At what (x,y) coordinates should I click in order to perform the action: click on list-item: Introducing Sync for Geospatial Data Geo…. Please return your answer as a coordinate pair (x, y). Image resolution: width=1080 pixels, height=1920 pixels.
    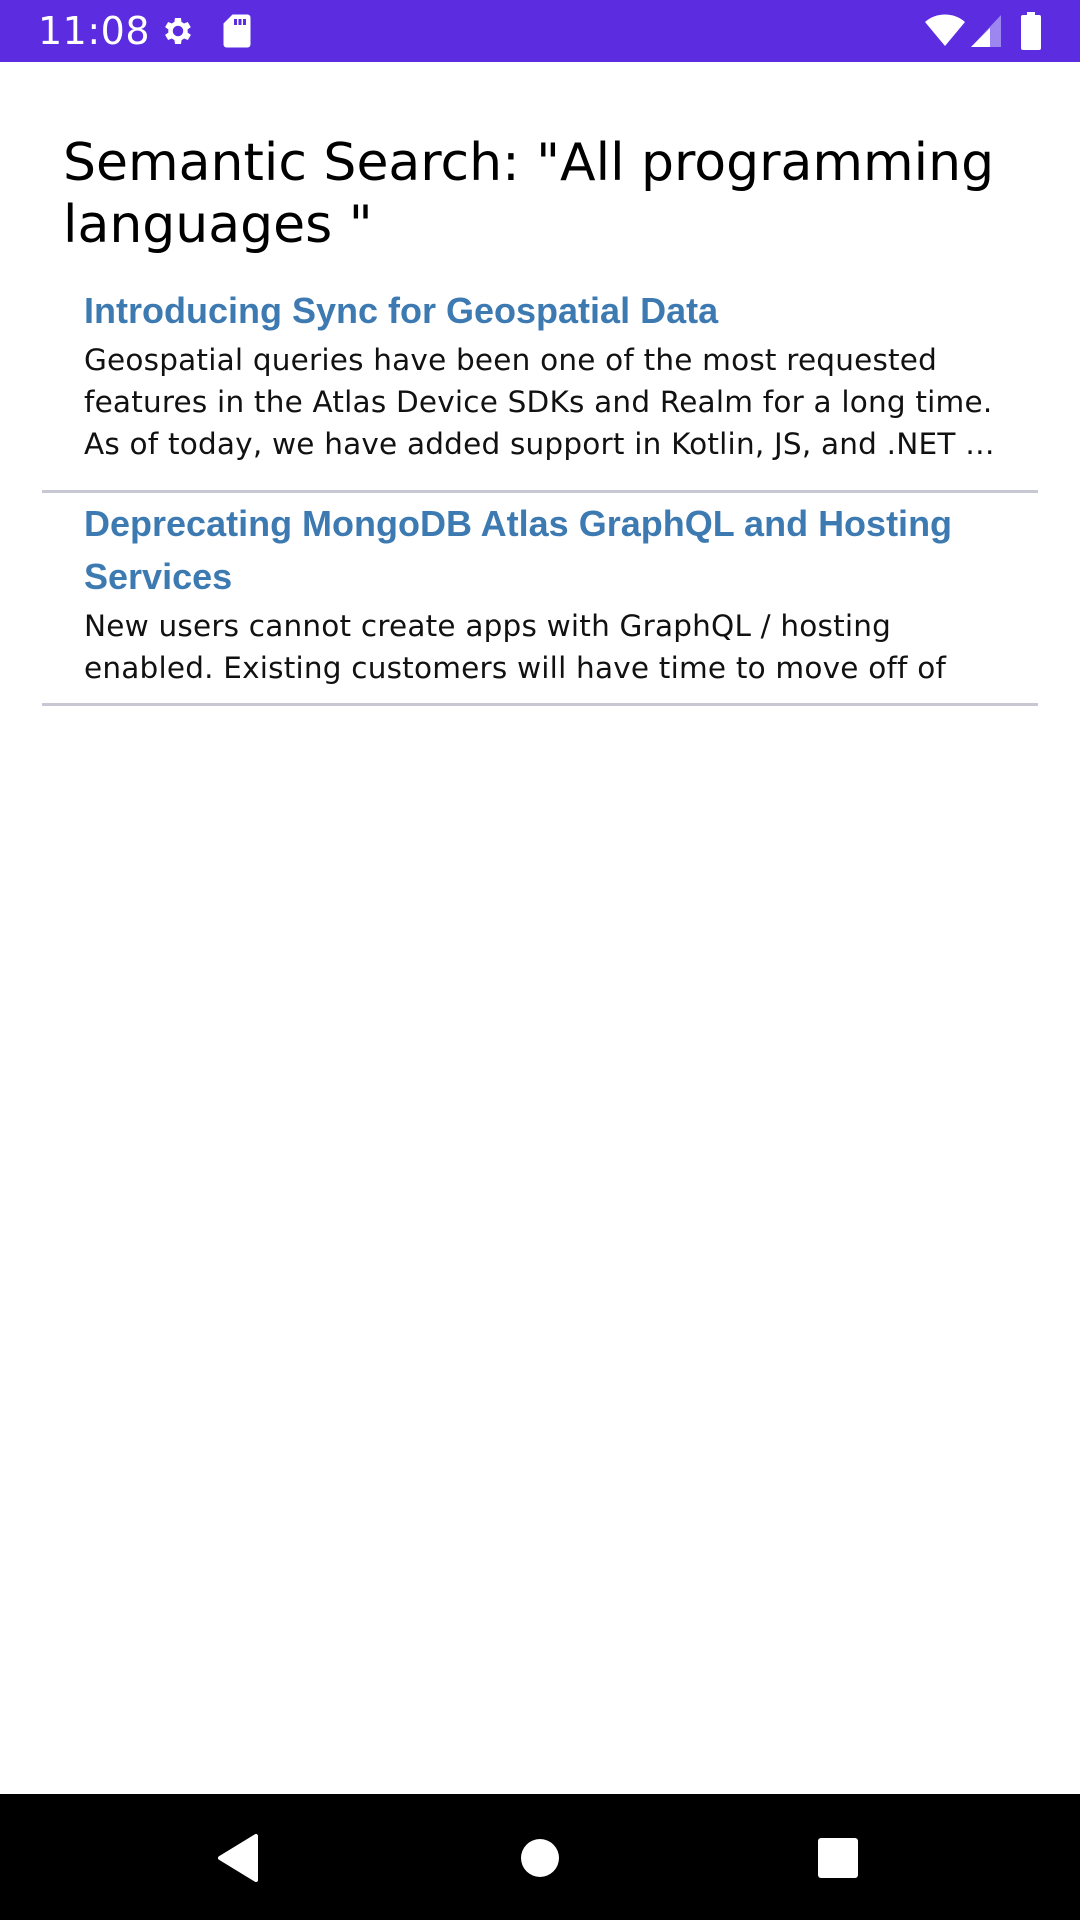
    Looking at the image, I should click on (540, 386).